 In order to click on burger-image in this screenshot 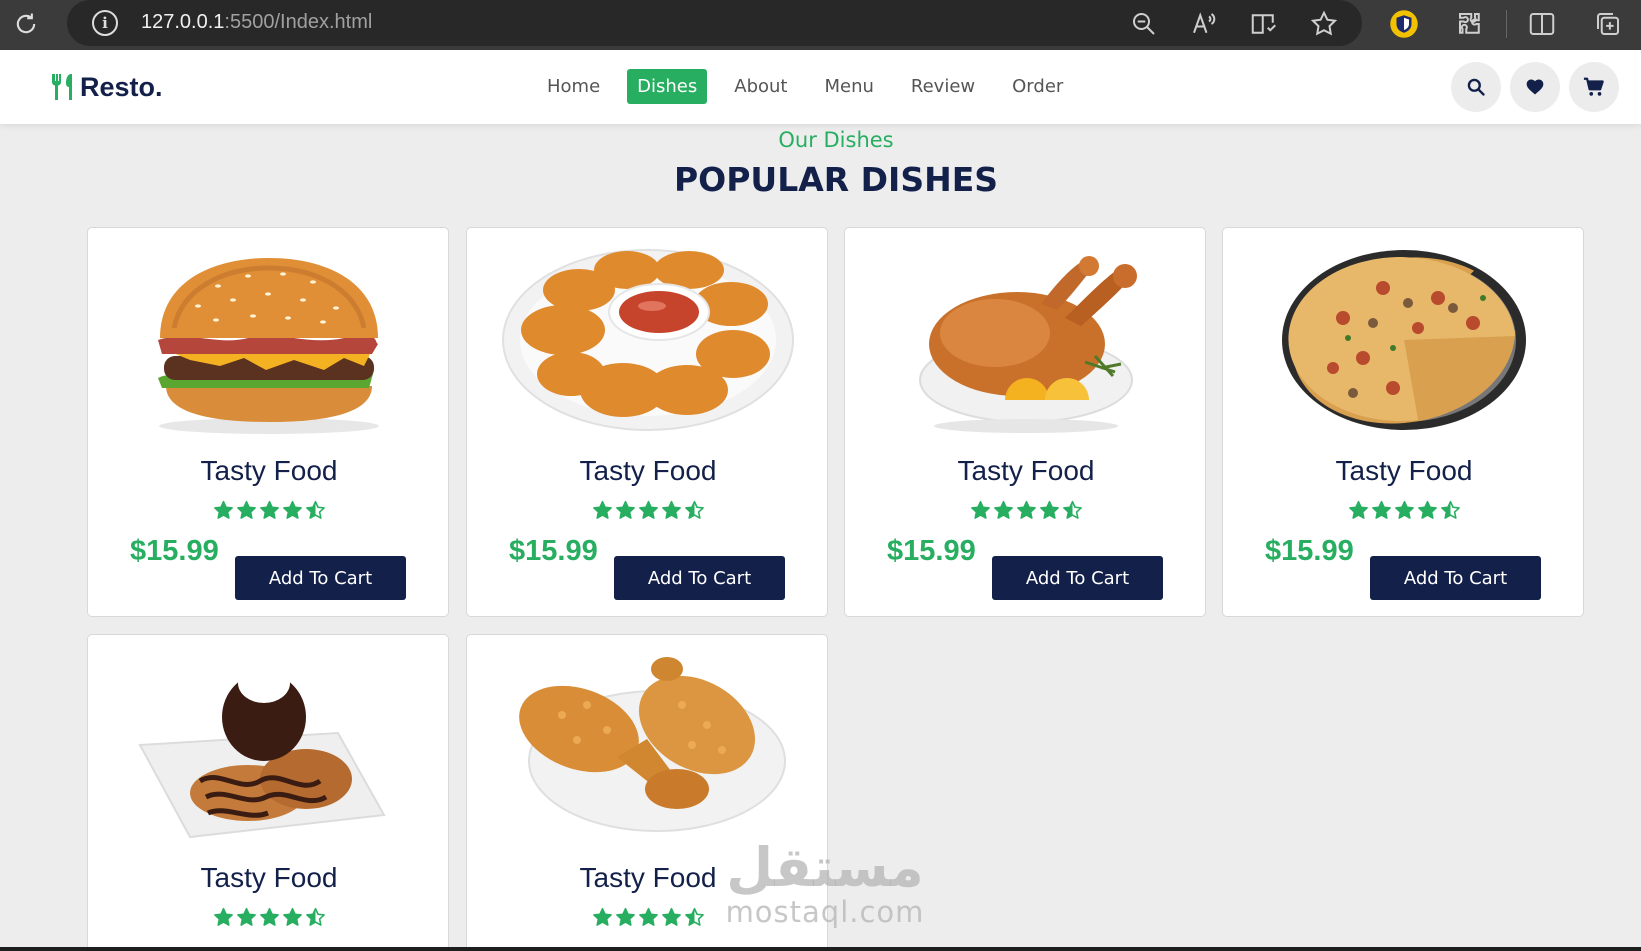, I will do `click(268, 346)`.